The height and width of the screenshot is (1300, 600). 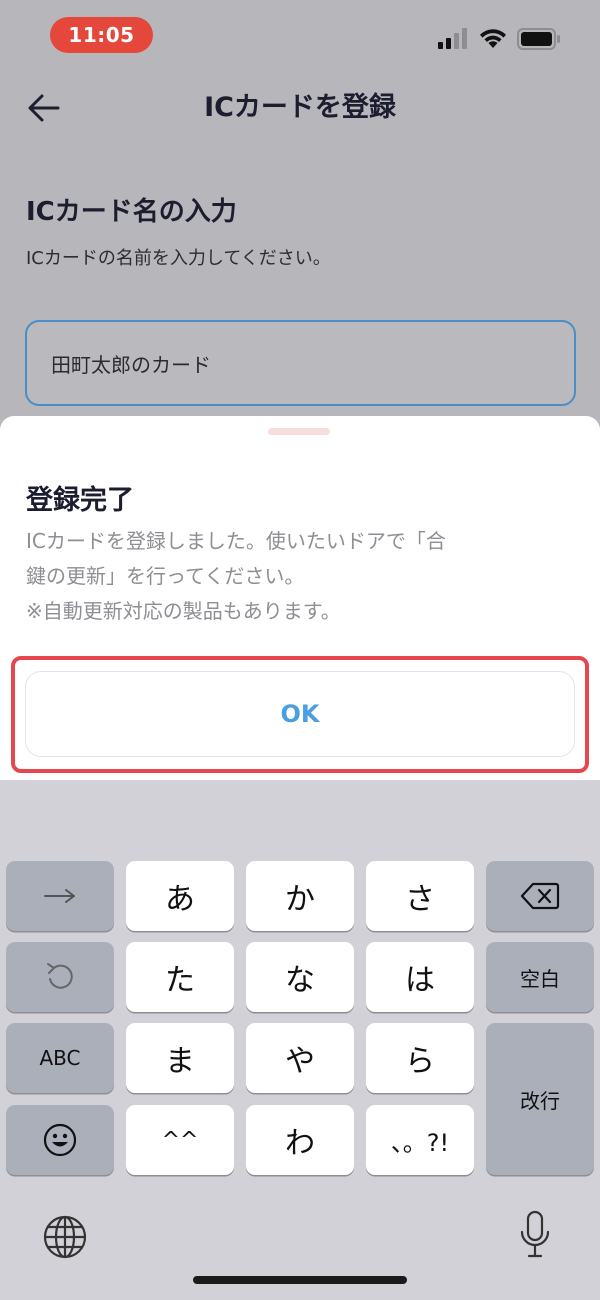 What do you see at coordinates (236, 541) in the screenshot?
I see `sheet-message-line: ICカードを登録しました。使いたいドアで「合` at bounding box center [236, 541].